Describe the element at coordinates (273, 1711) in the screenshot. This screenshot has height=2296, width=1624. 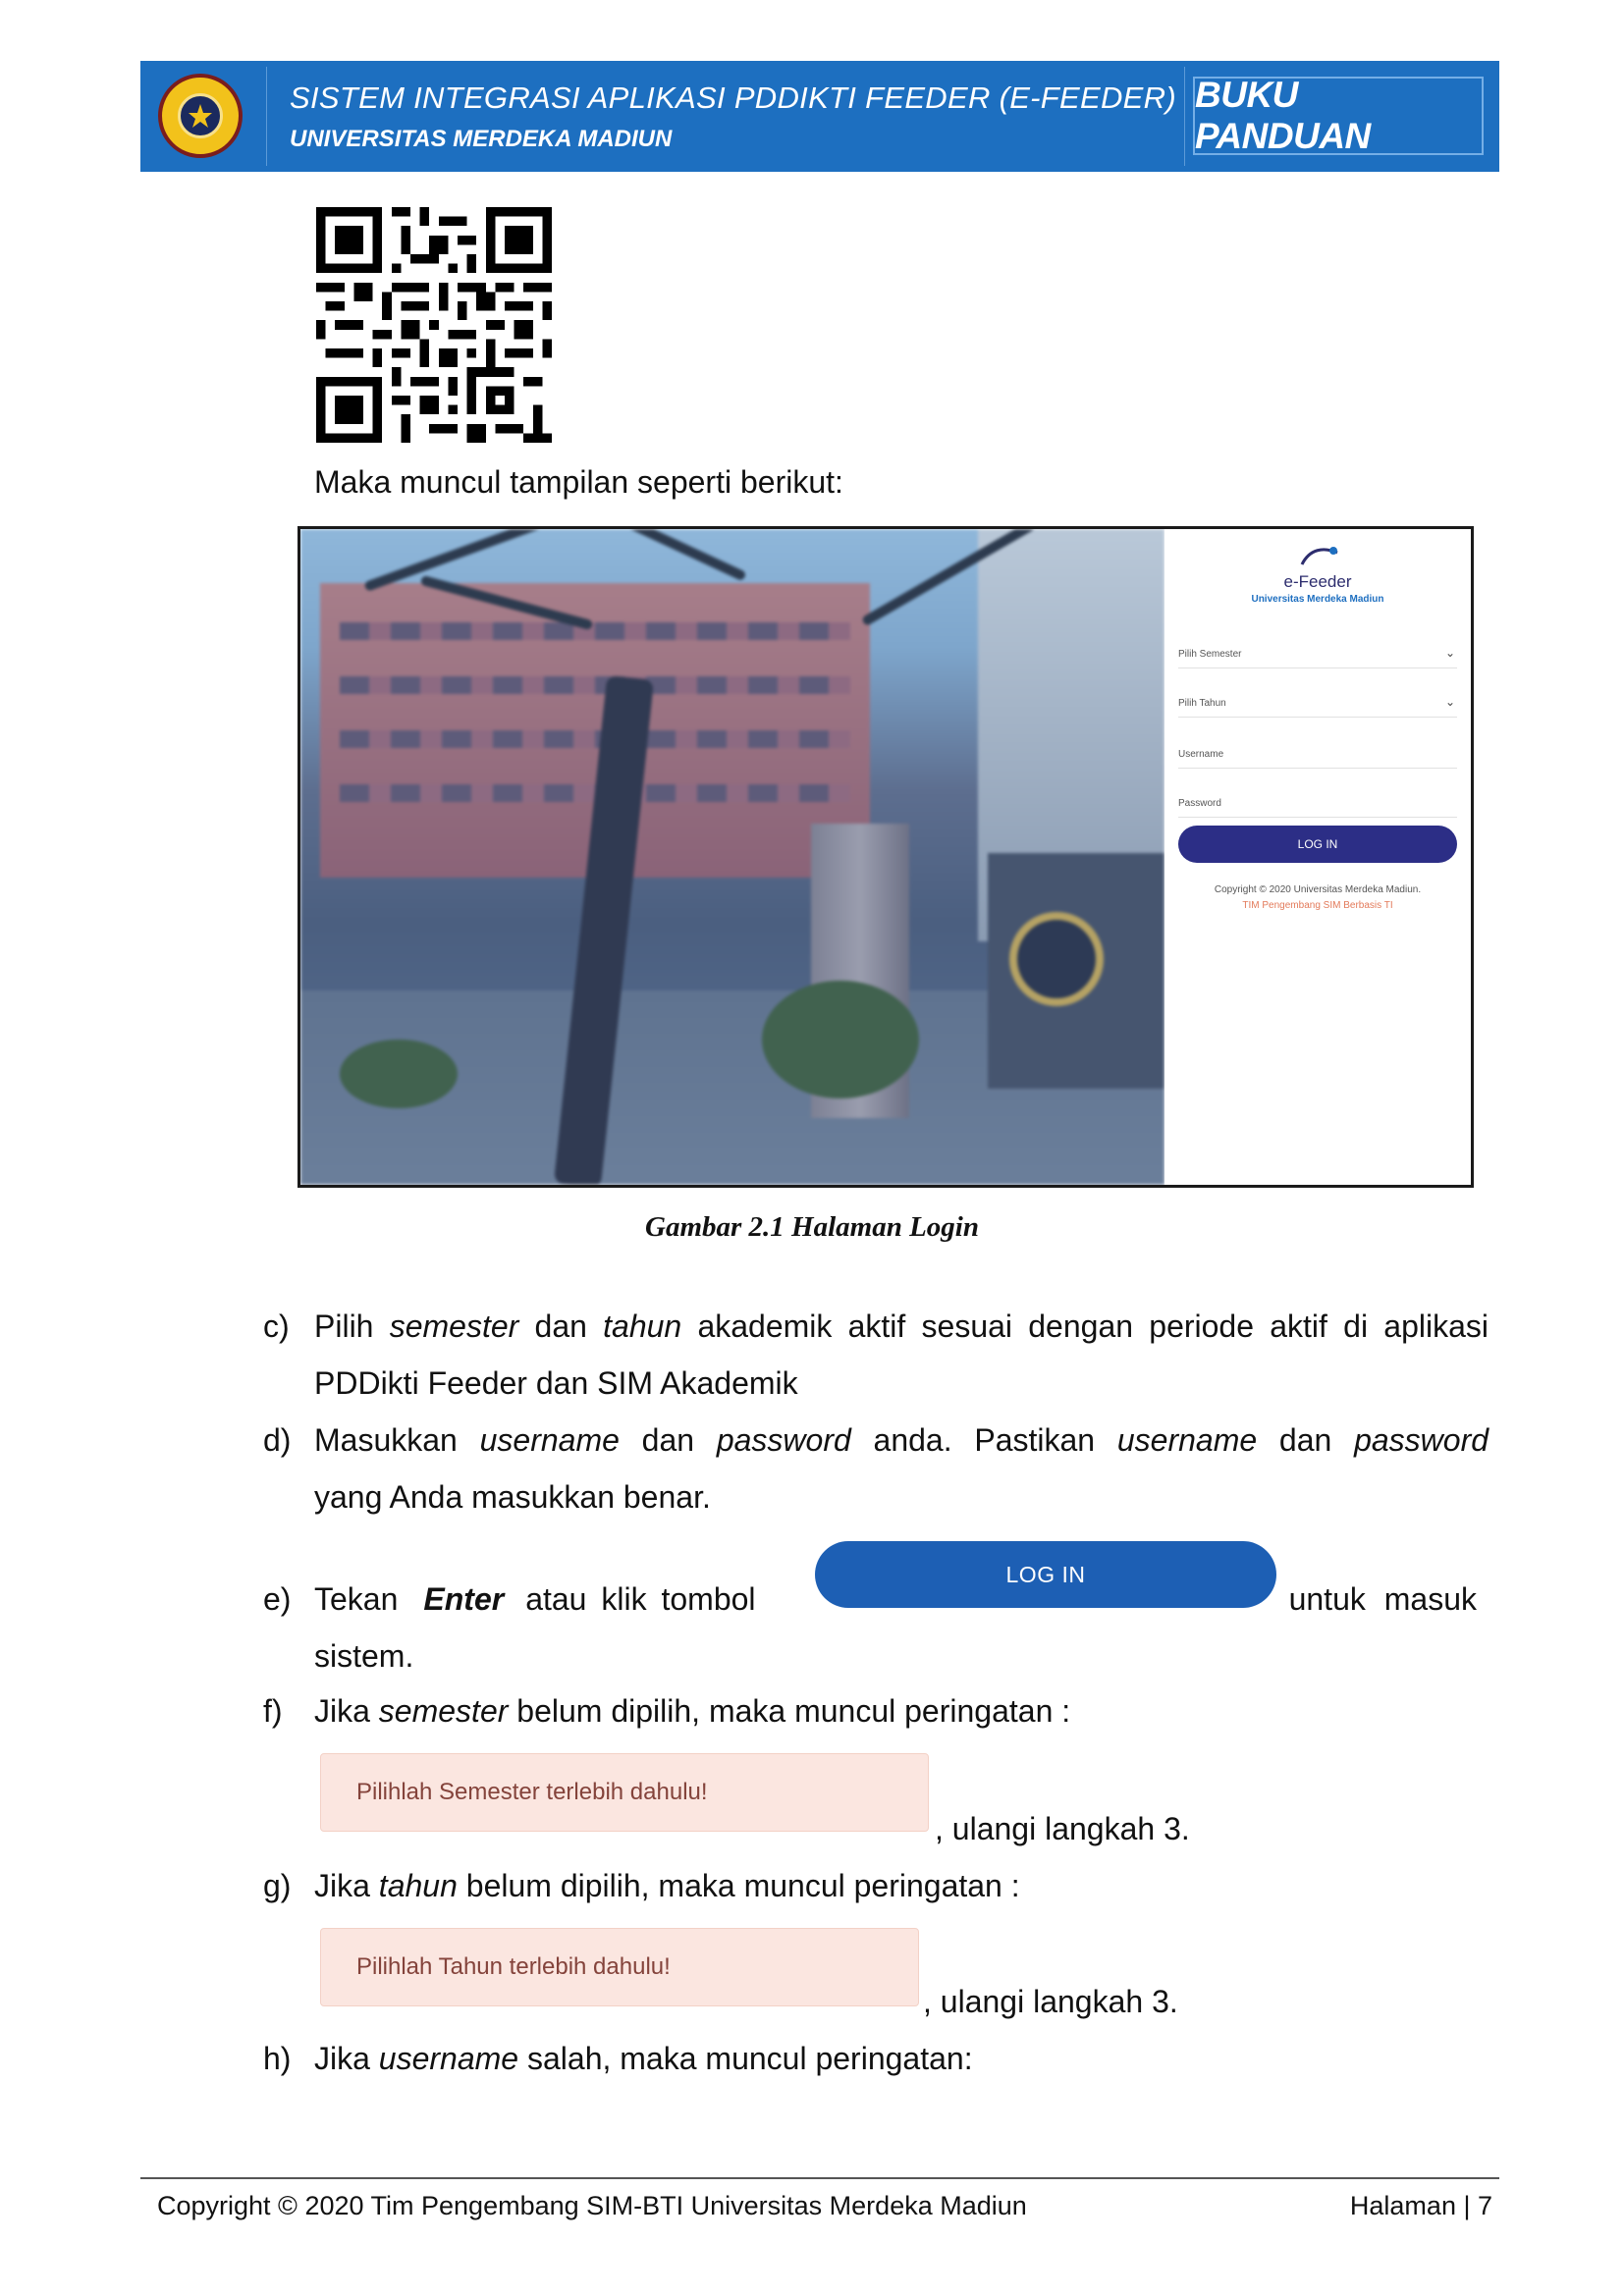
I see `step-marker: f)` at that location.